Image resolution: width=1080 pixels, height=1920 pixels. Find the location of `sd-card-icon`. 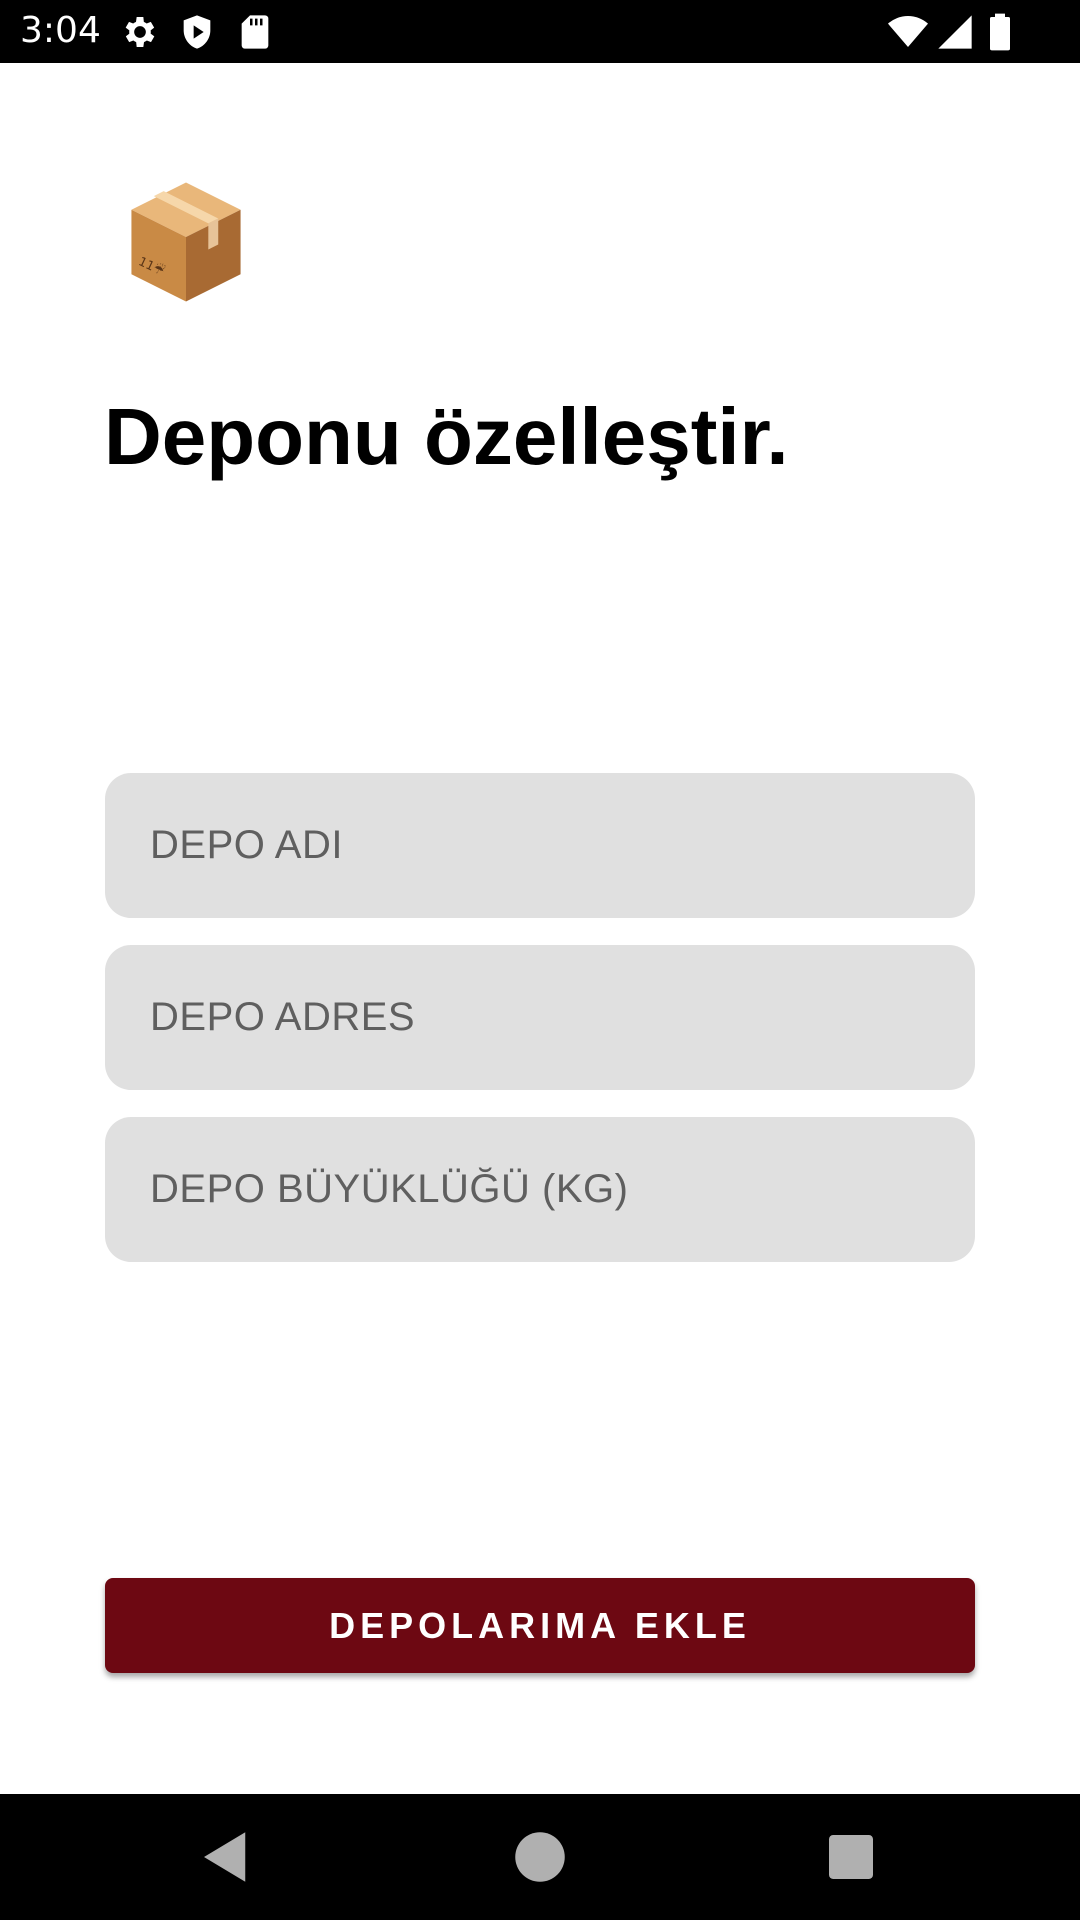

sd-card-icon is located at coordinates (255, 32).